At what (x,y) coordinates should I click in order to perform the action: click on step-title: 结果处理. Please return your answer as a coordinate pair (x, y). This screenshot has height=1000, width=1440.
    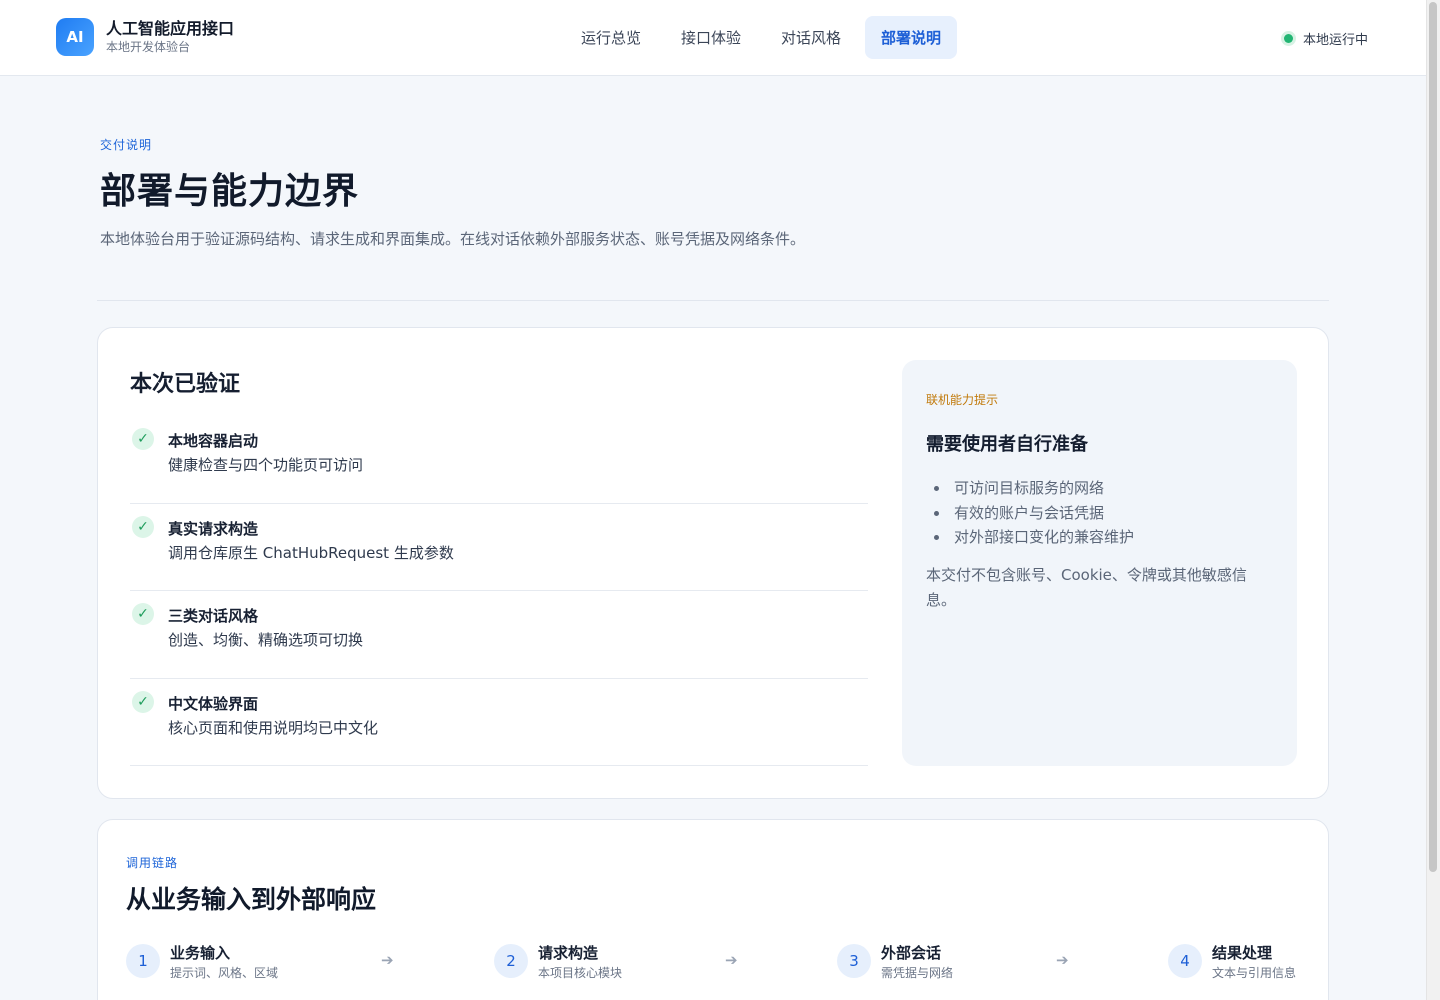
    Looking at the image, I should click on (1242, 953).